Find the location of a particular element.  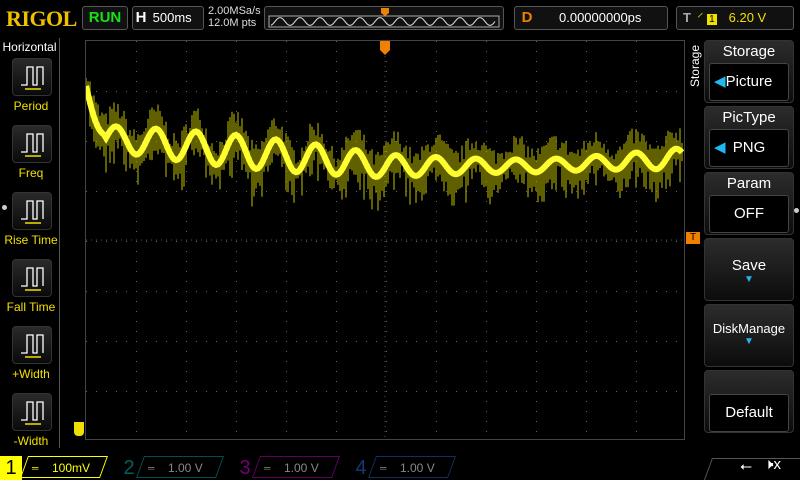

positive-width-icon is located at coordinates (32, 345).